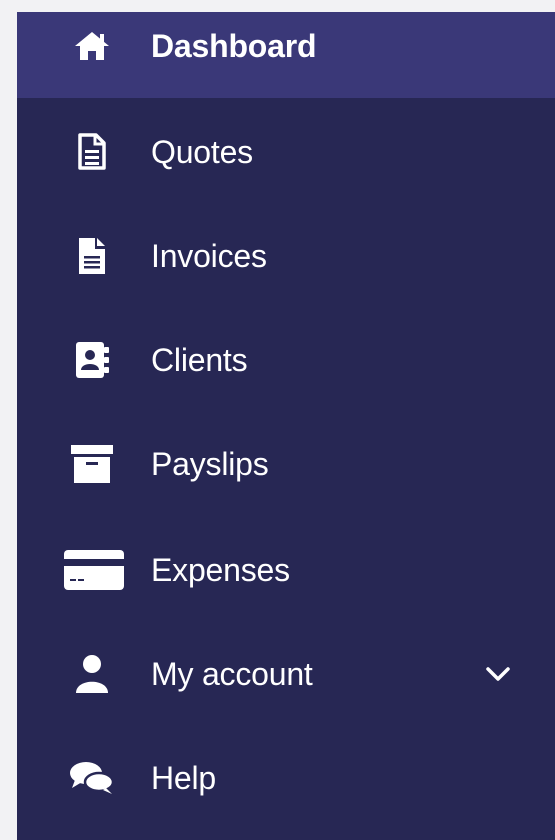 The height and width of the screenshot is (840, 555). What do you see at coordinates (498, 674) in the screenshot?
I see `chevron-down-icon` at bounding box center [498, 674].